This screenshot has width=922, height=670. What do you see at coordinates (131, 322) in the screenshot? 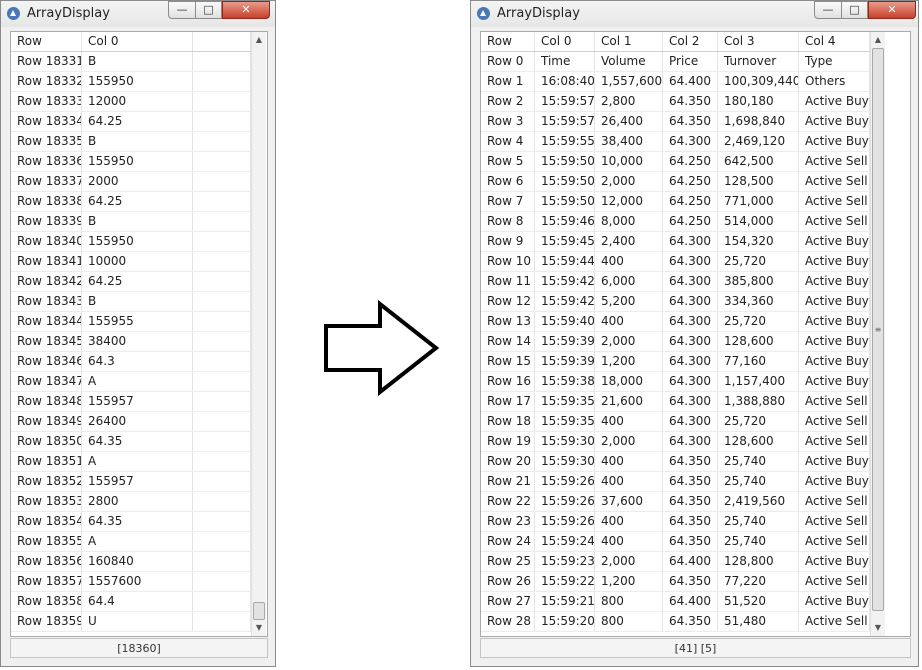
I see `table-row: Row 18344 155955` at bounding box center [131, 322].